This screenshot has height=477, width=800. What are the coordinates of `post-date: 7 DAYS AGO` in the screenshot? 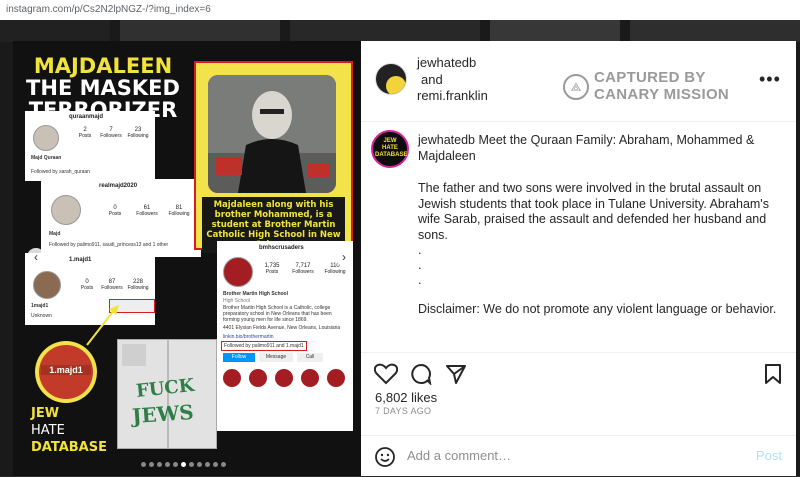 It's located at (403, 411).